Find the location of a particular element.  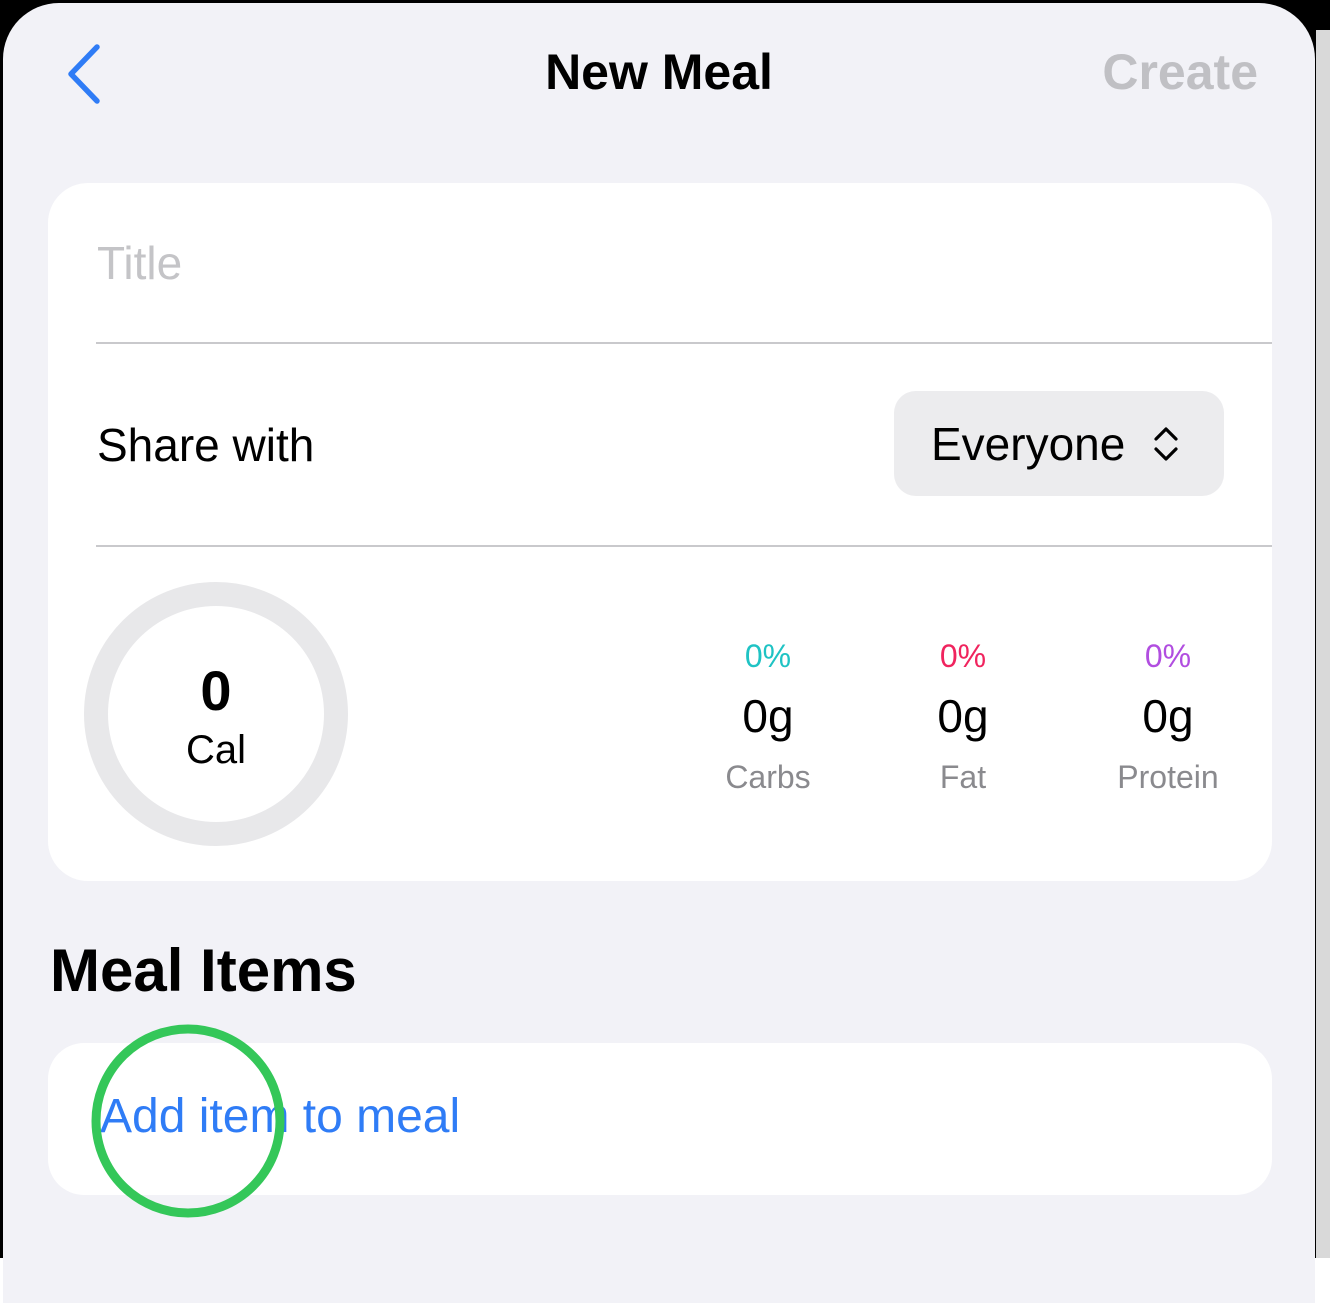

title-input is located at coordinates (647, 263).